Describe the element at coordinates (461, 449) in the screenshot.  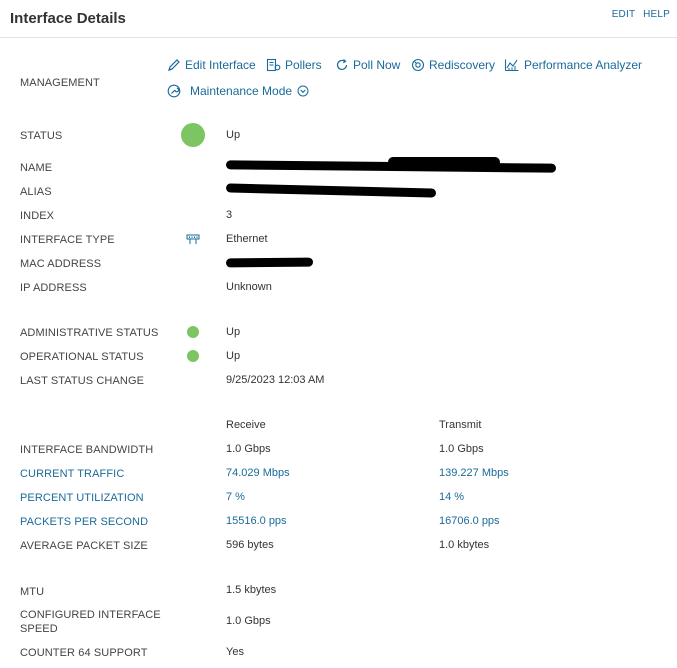
I see `interface-bandwidth-transmit: 1.0 Gbps` at that location.